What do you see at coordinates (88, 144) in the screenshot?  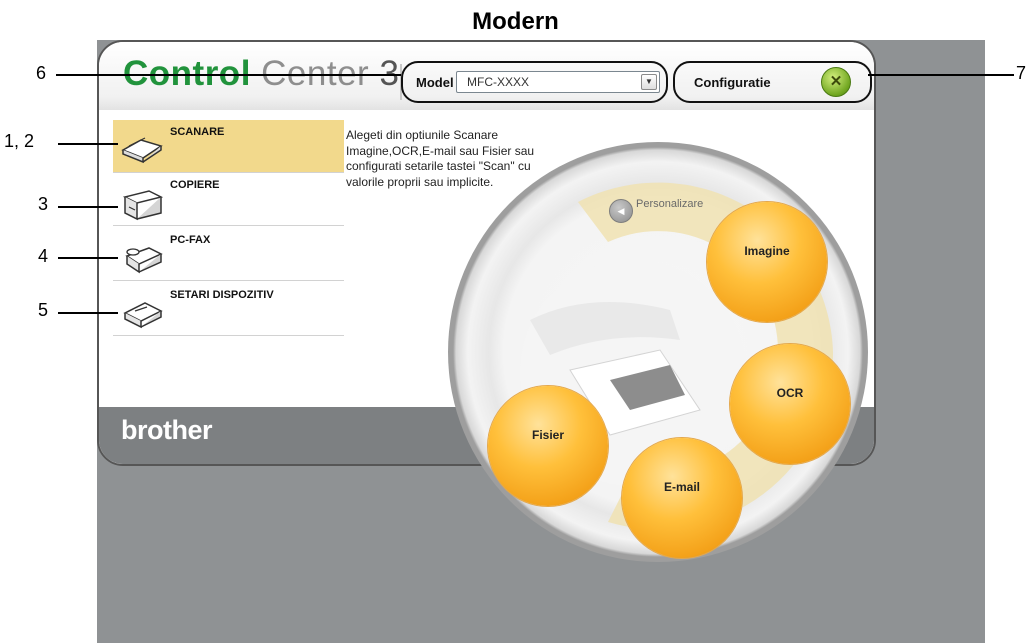 I see `callout-line-scan` at bounding box center [88, 144].